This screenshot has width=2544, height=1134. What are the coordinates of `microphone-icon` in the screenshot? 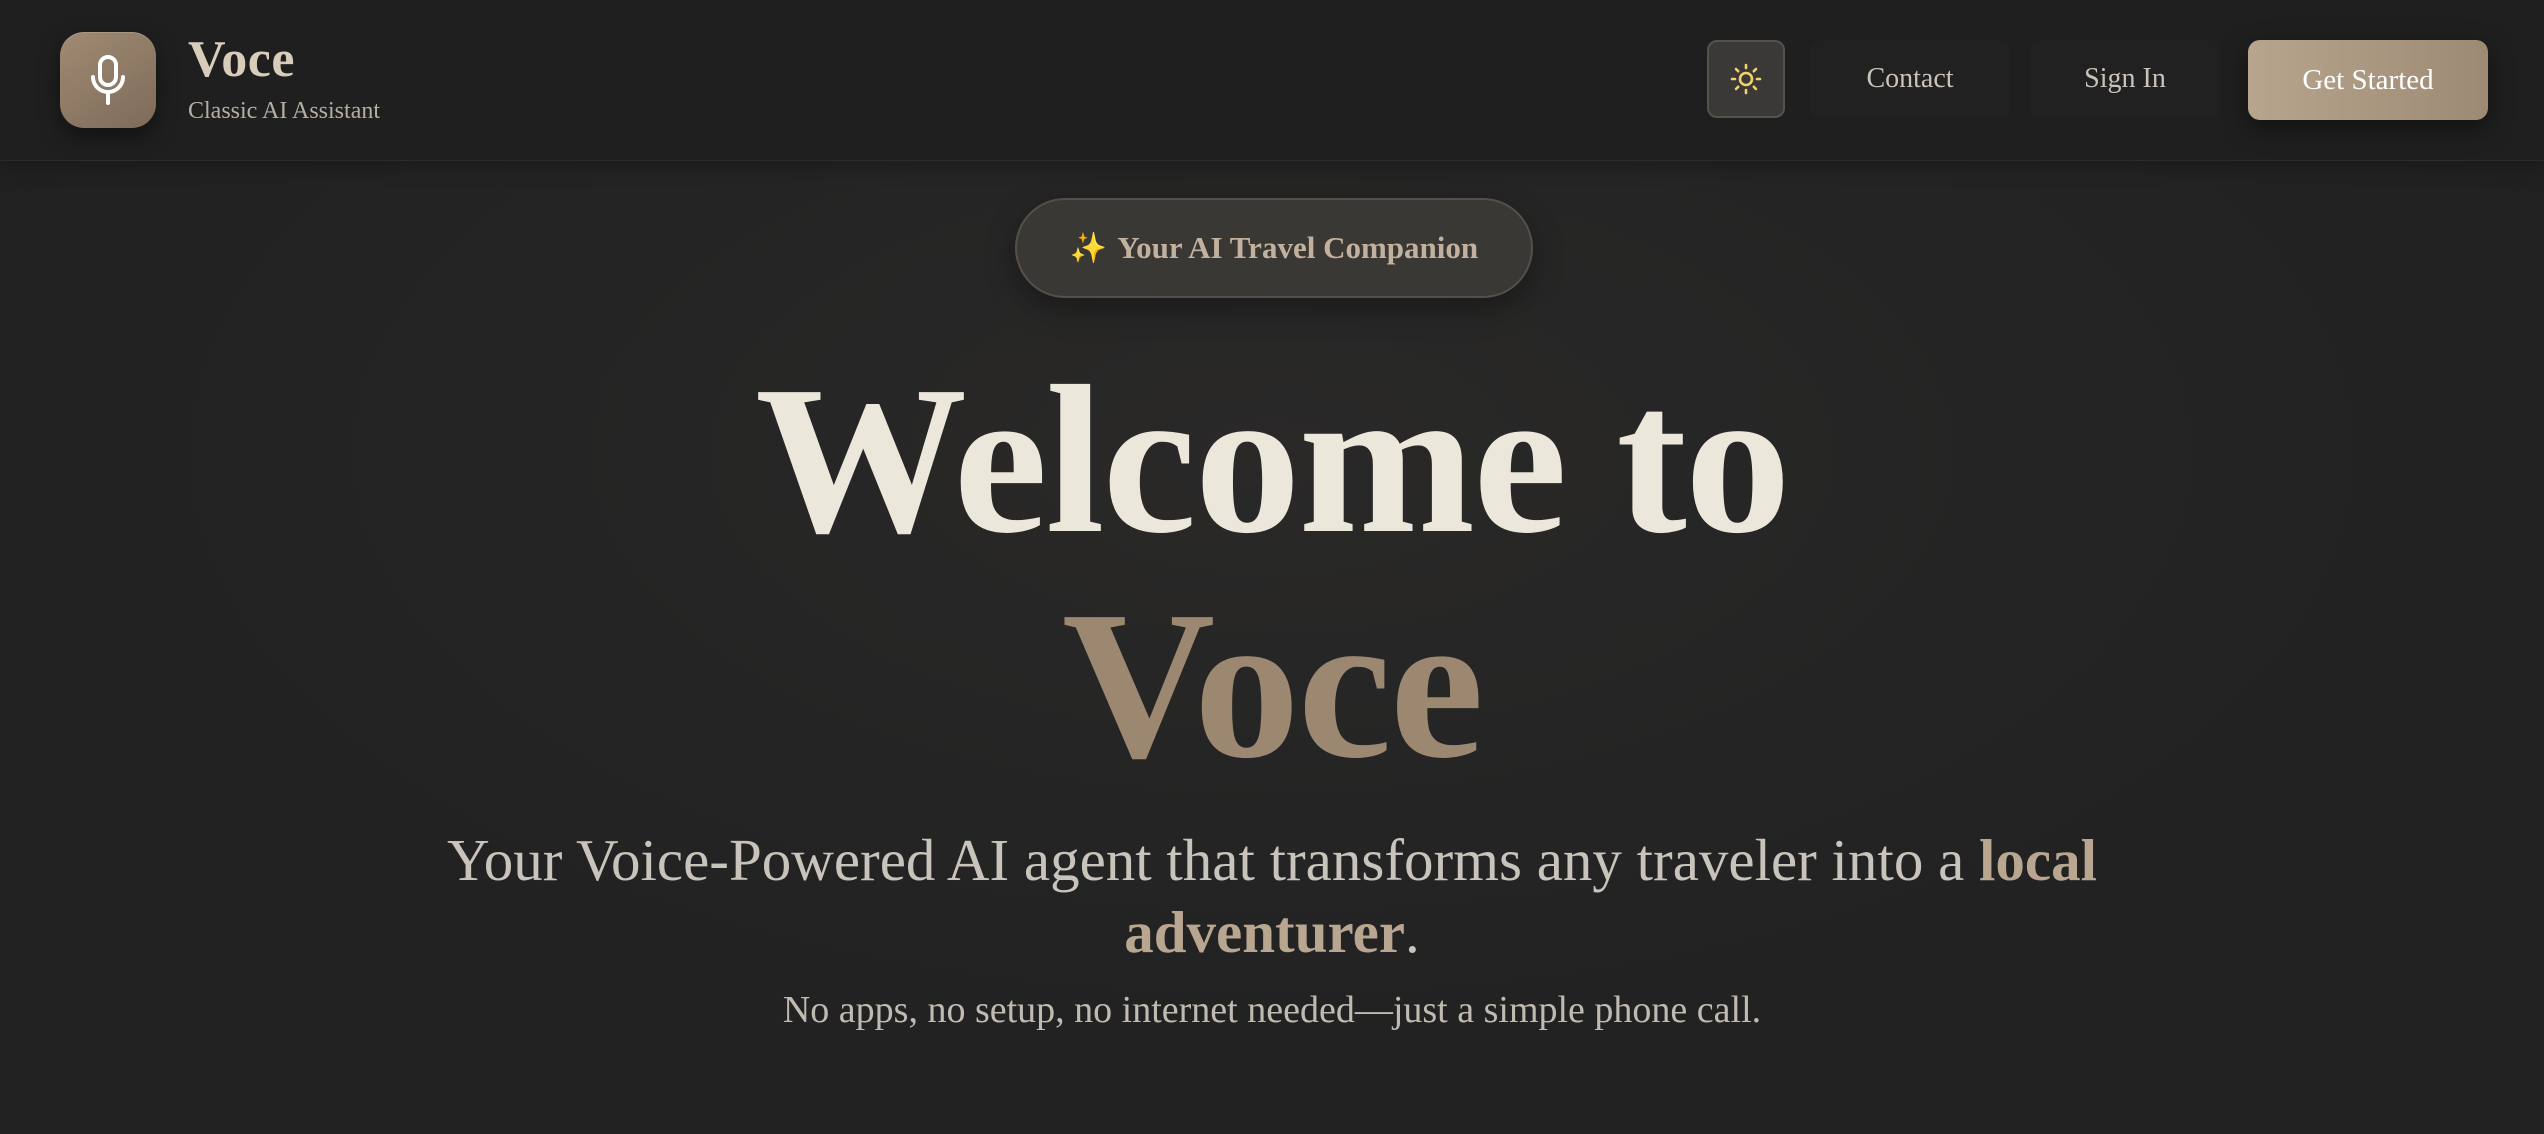 It's located at (108, 80).